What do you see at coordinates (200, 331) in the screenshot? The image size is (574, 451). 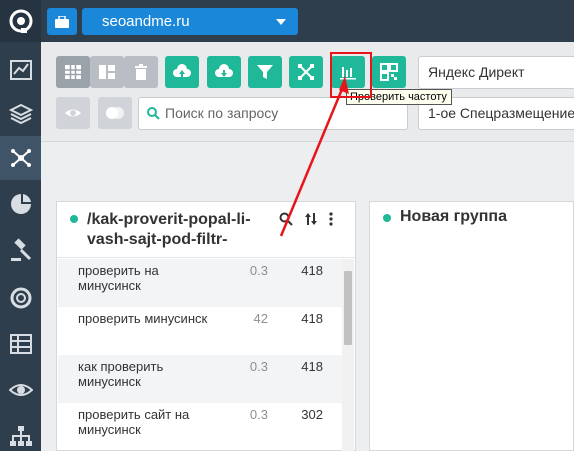 I see `table-row: проверить минусинск 42 418` at bounding box center [200, 331].